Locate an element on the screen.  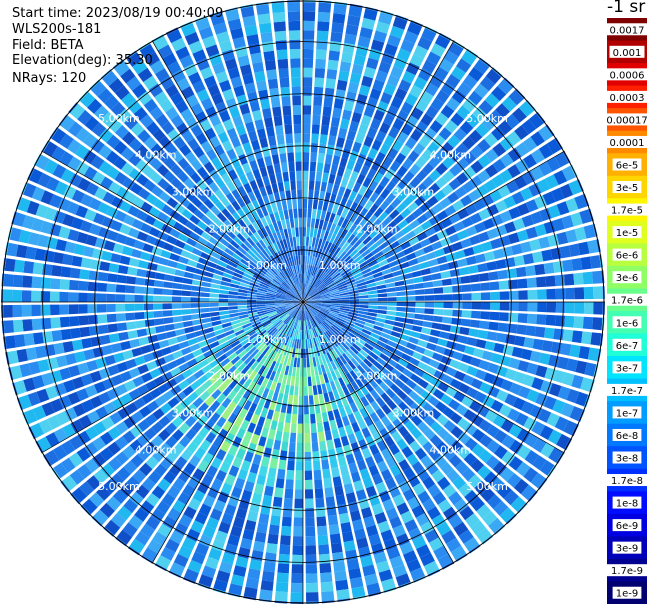
colorbar-tick-label: 0.0017 is located at coordinates (627, 30).